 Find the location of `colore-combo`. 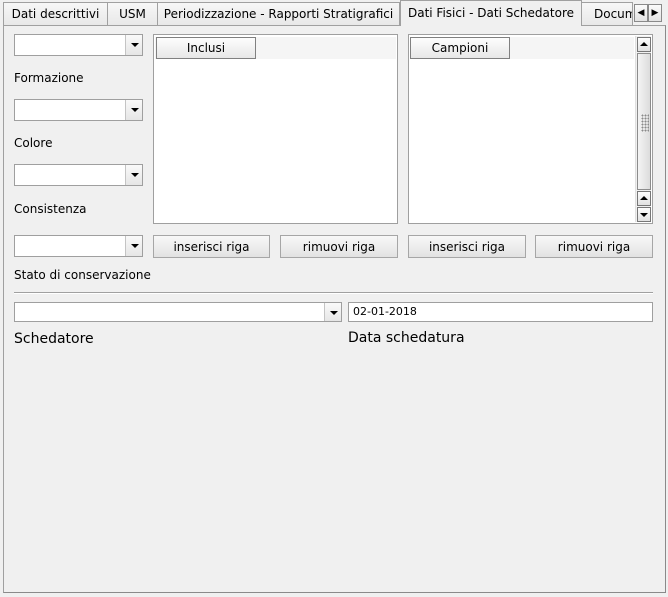

colore-combo is located at coordinates (78, 110).